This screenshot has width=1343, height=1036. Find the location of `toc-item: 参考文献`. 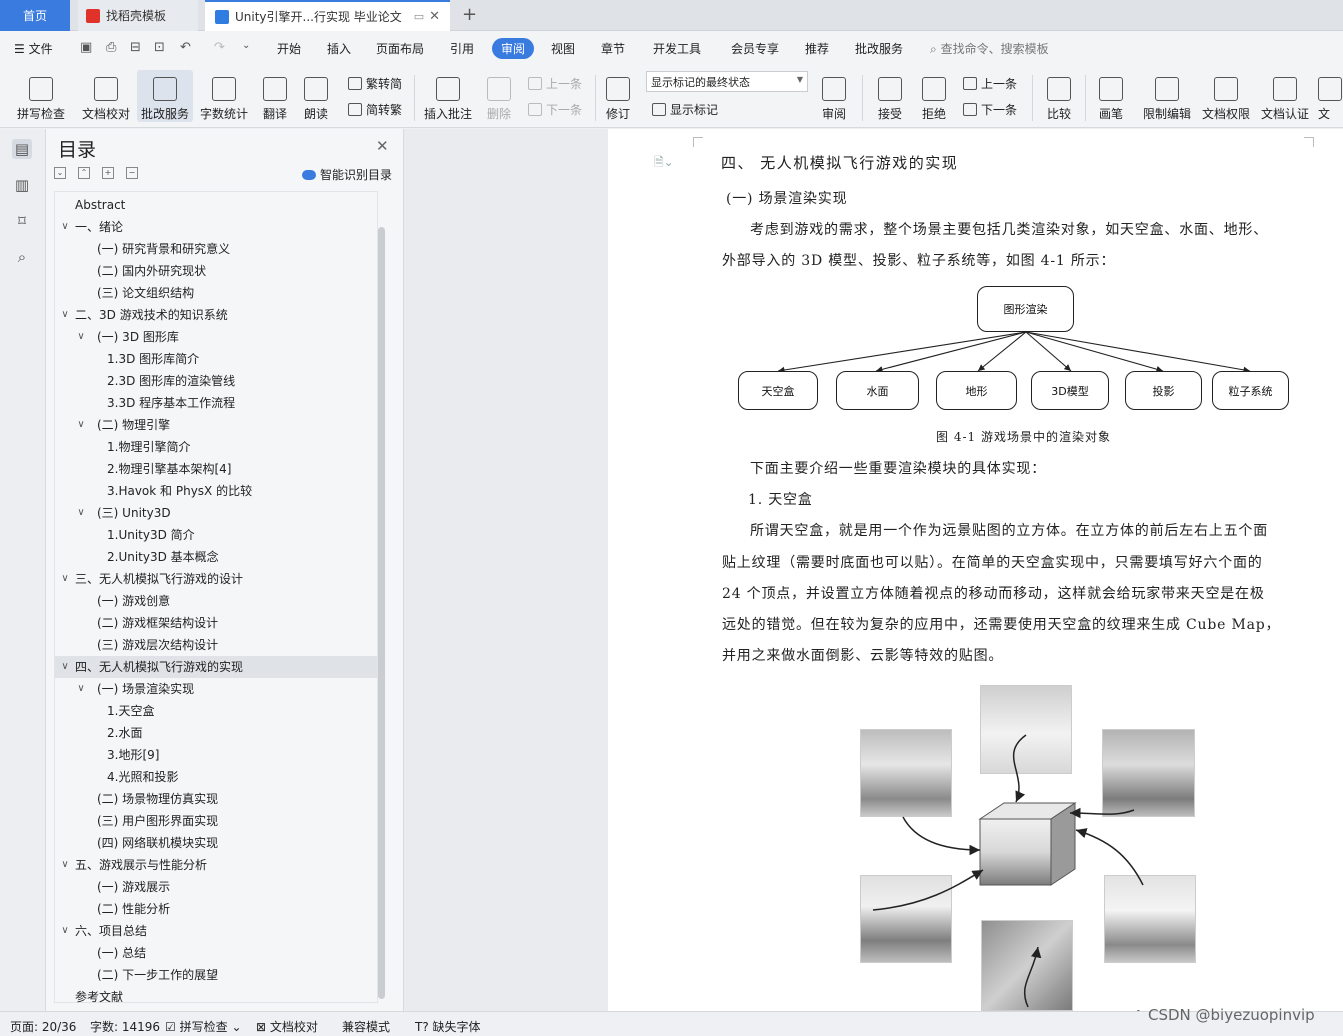

toc-item: 参考文献 is located at coordinates (216, 997).